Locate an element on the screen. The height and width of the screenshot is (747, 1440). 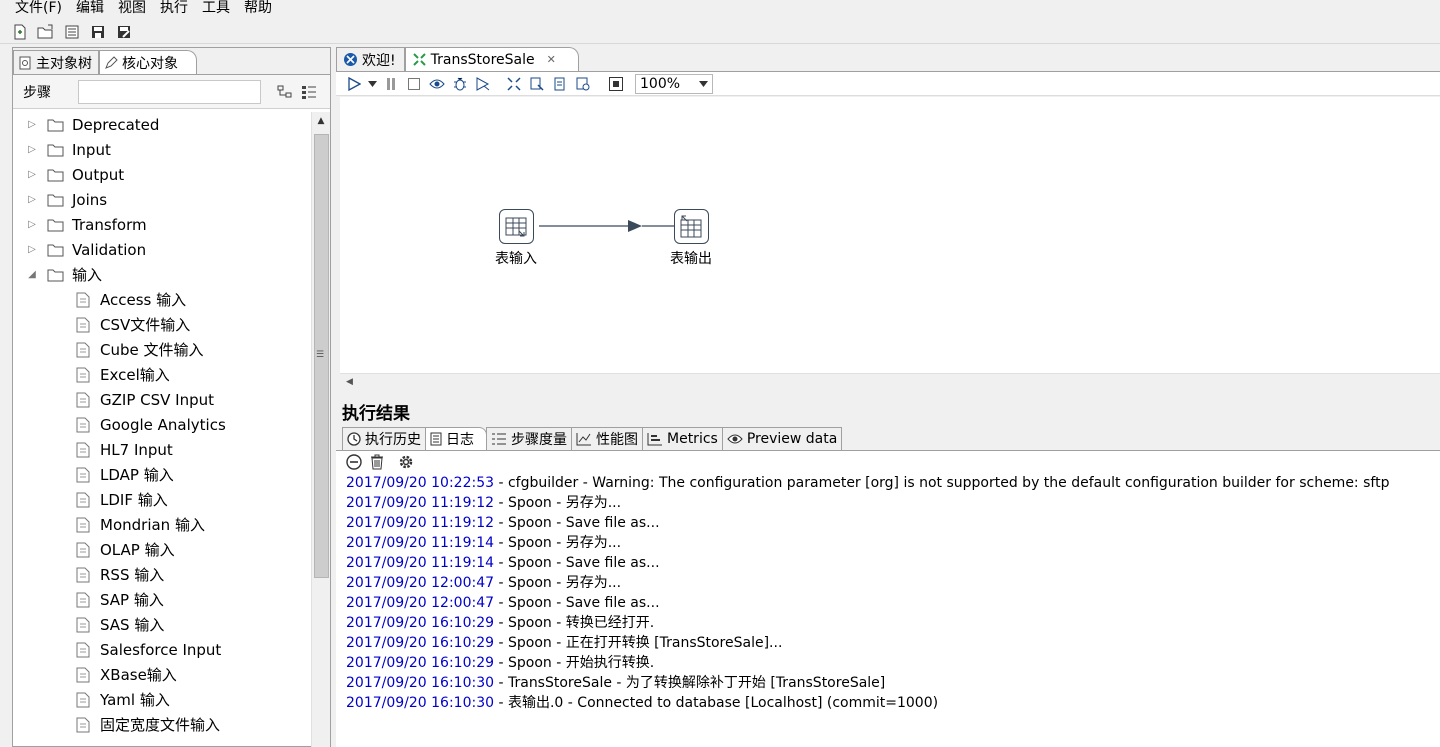
zoom-select: 100% is located at coordinates (674, 83).